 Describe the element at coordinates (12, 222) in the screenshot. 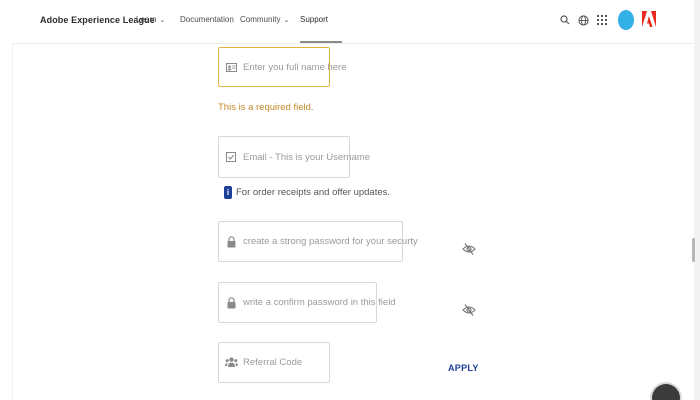

I see `content-left-border` at that location.